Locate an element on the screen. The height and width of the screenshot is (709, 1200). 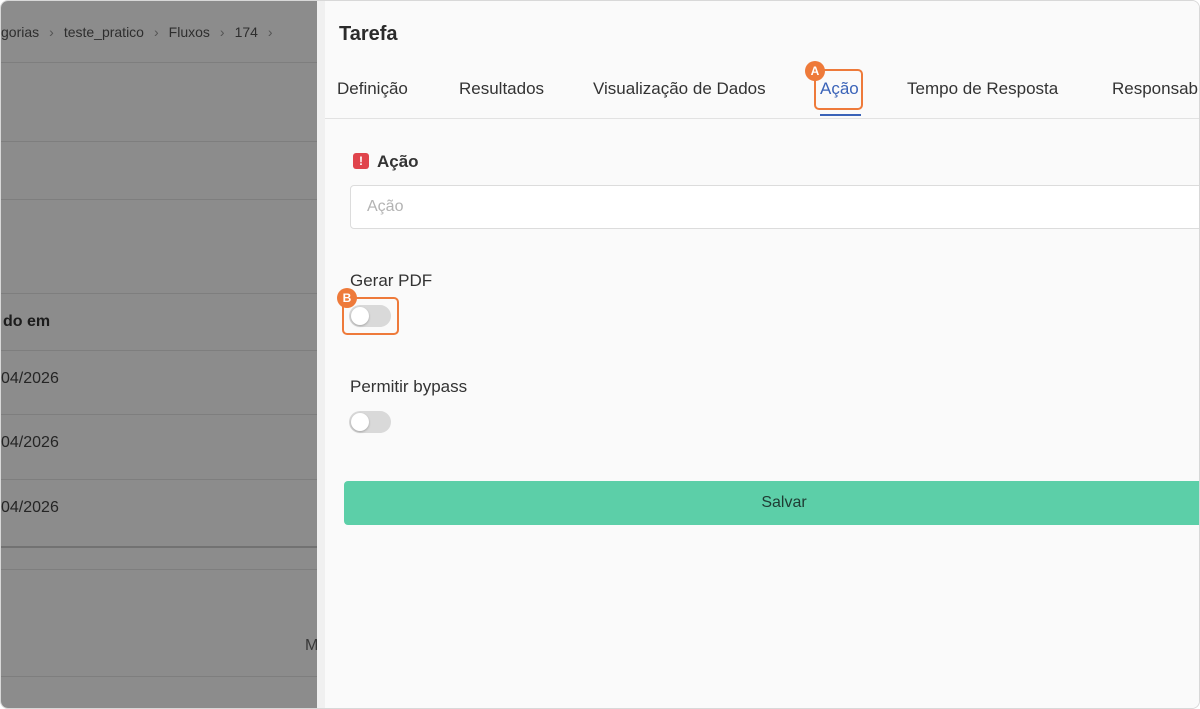
generate-pdf-label: Gerar PDF is located at coordinates (391, 280).